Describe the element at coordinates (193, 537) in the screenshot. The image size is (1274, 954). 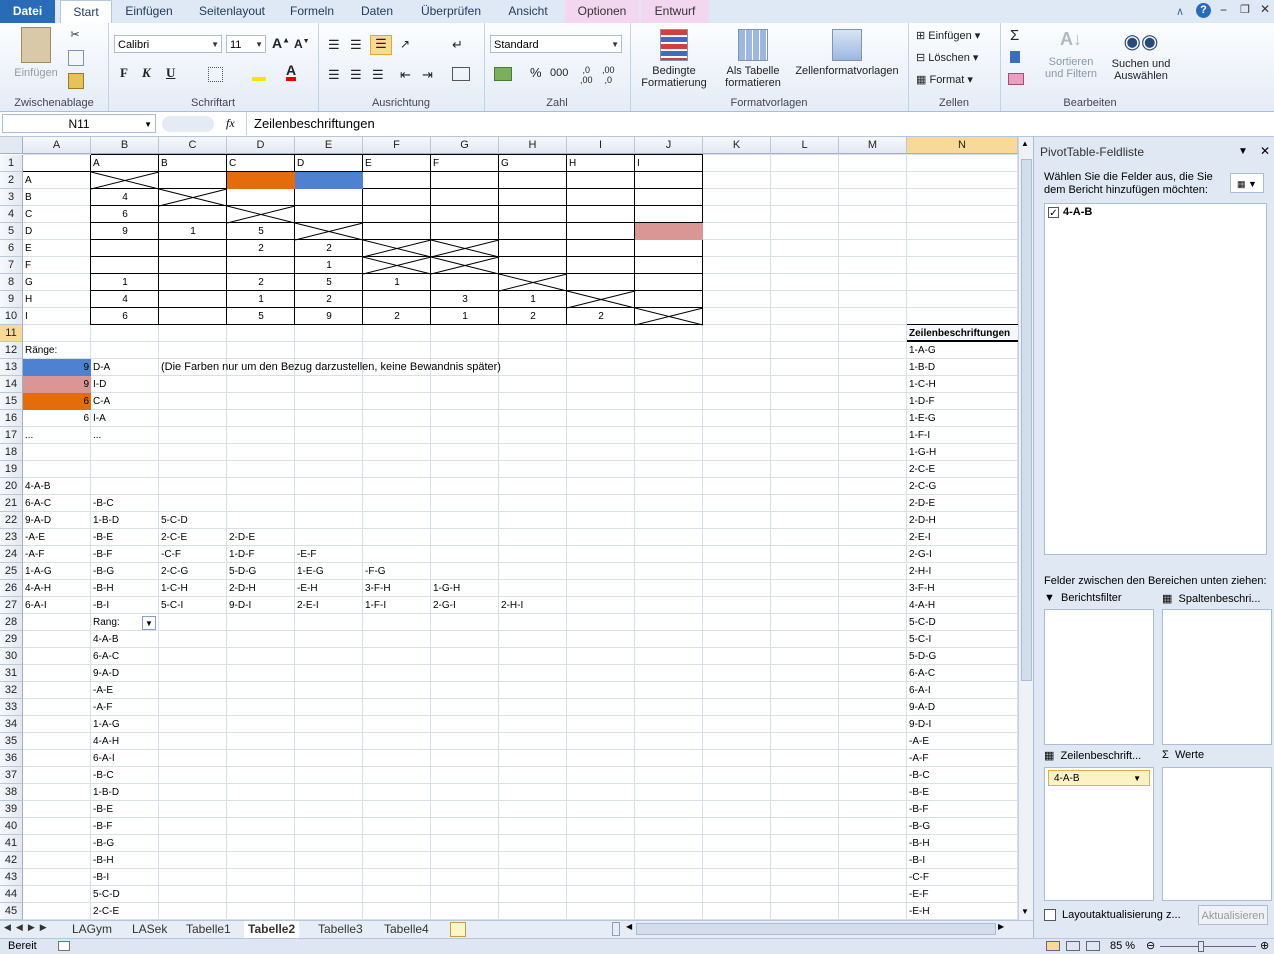
I see `cell-C23: 2-C-E` at that location.